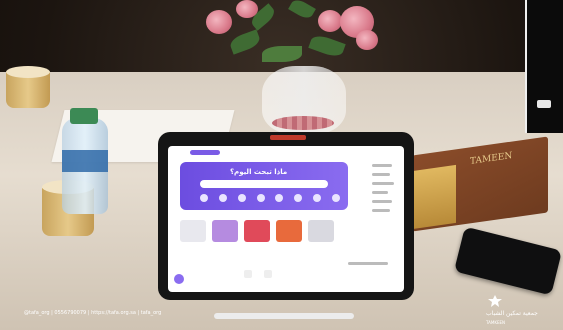 This screenshot has height=330, width=563. Describe the element at coordinates (495, 322) in the screenshot. I see `brand-name-english: TAMKEEN` at that location.